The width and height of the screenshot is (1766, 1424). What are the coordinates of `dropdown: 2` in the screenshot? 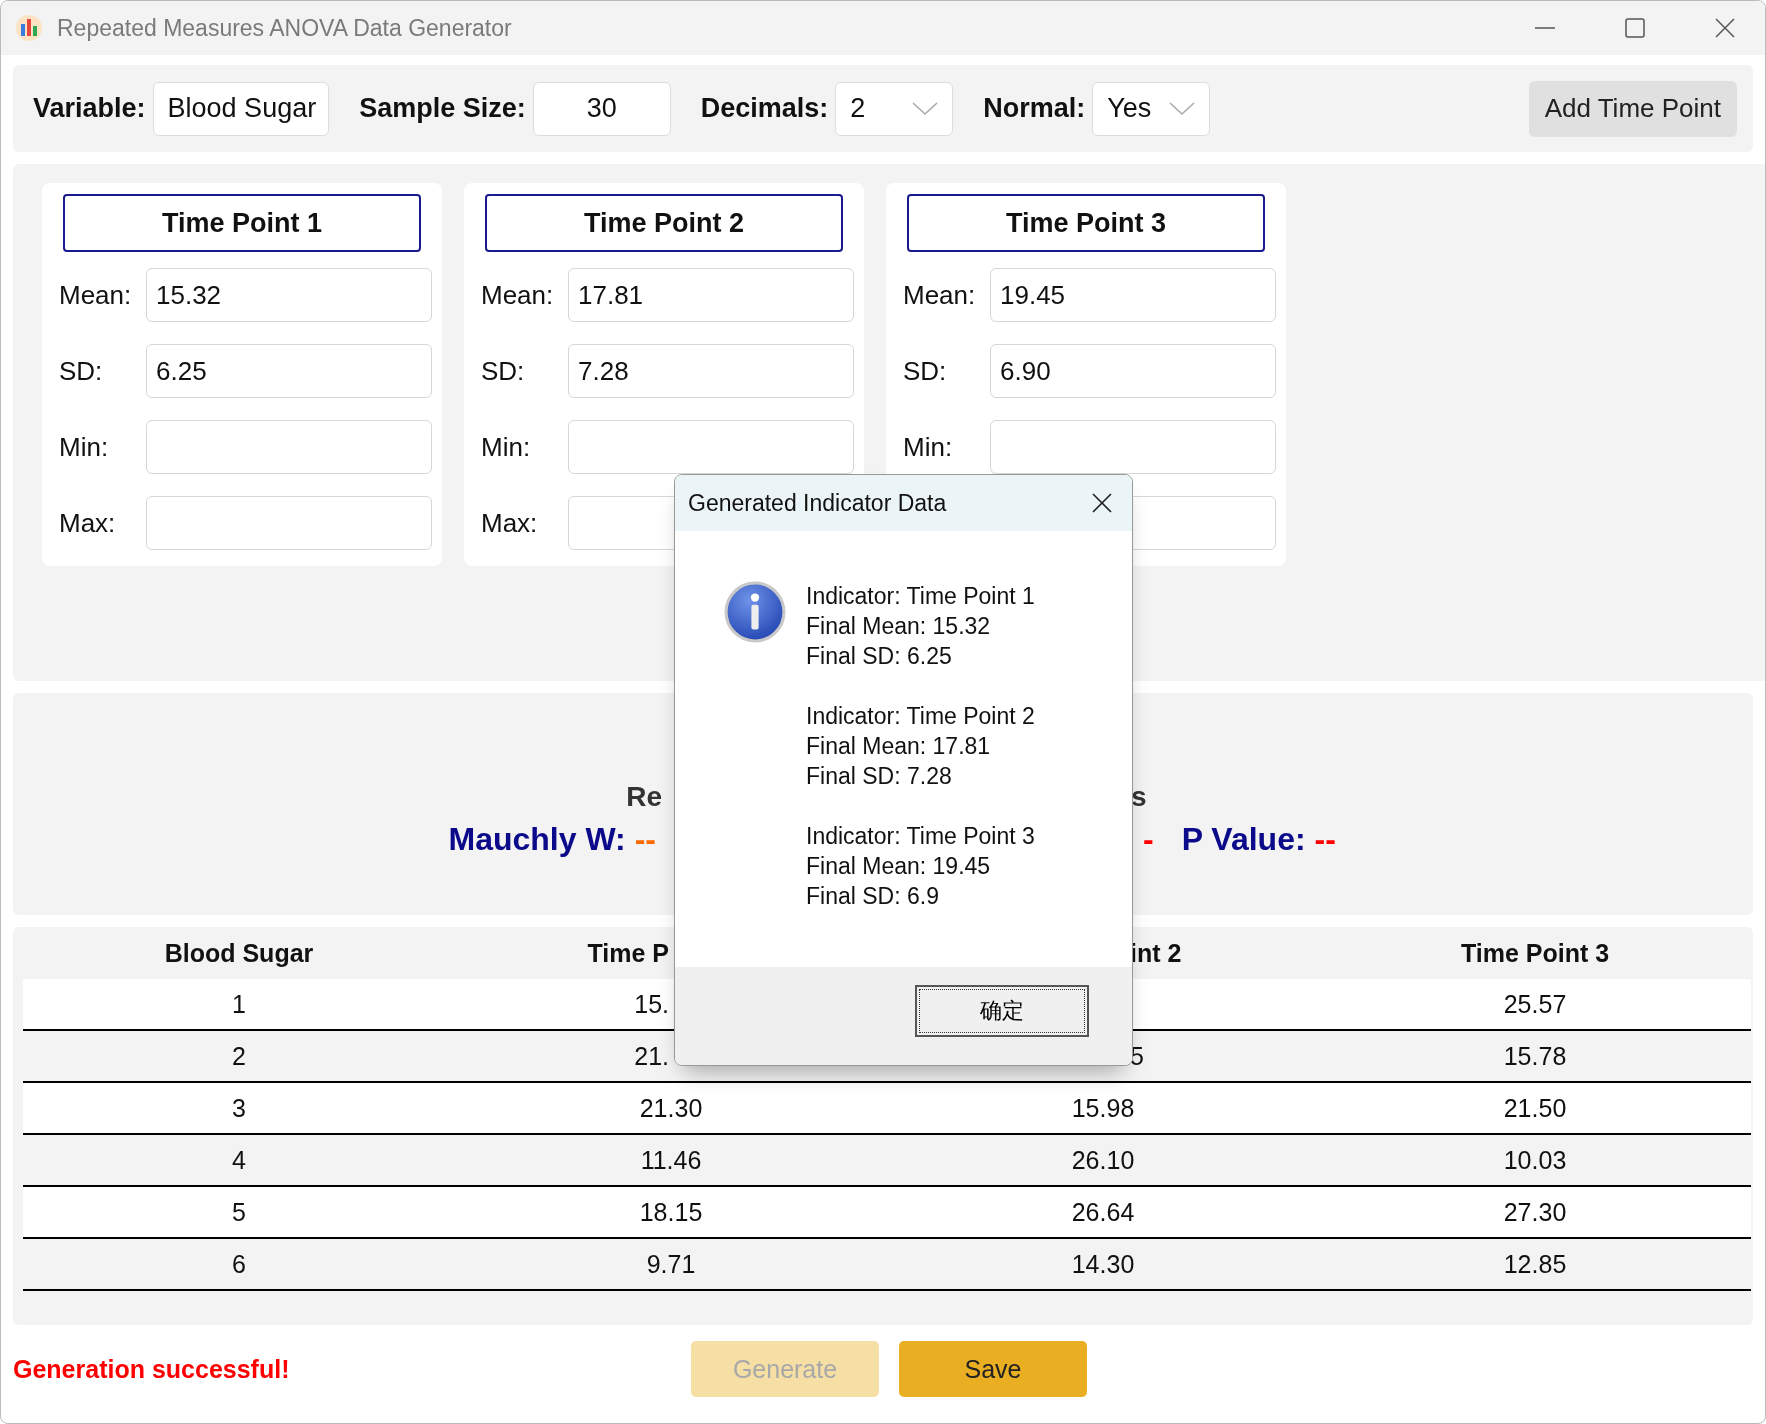 It's located at (894, 108).